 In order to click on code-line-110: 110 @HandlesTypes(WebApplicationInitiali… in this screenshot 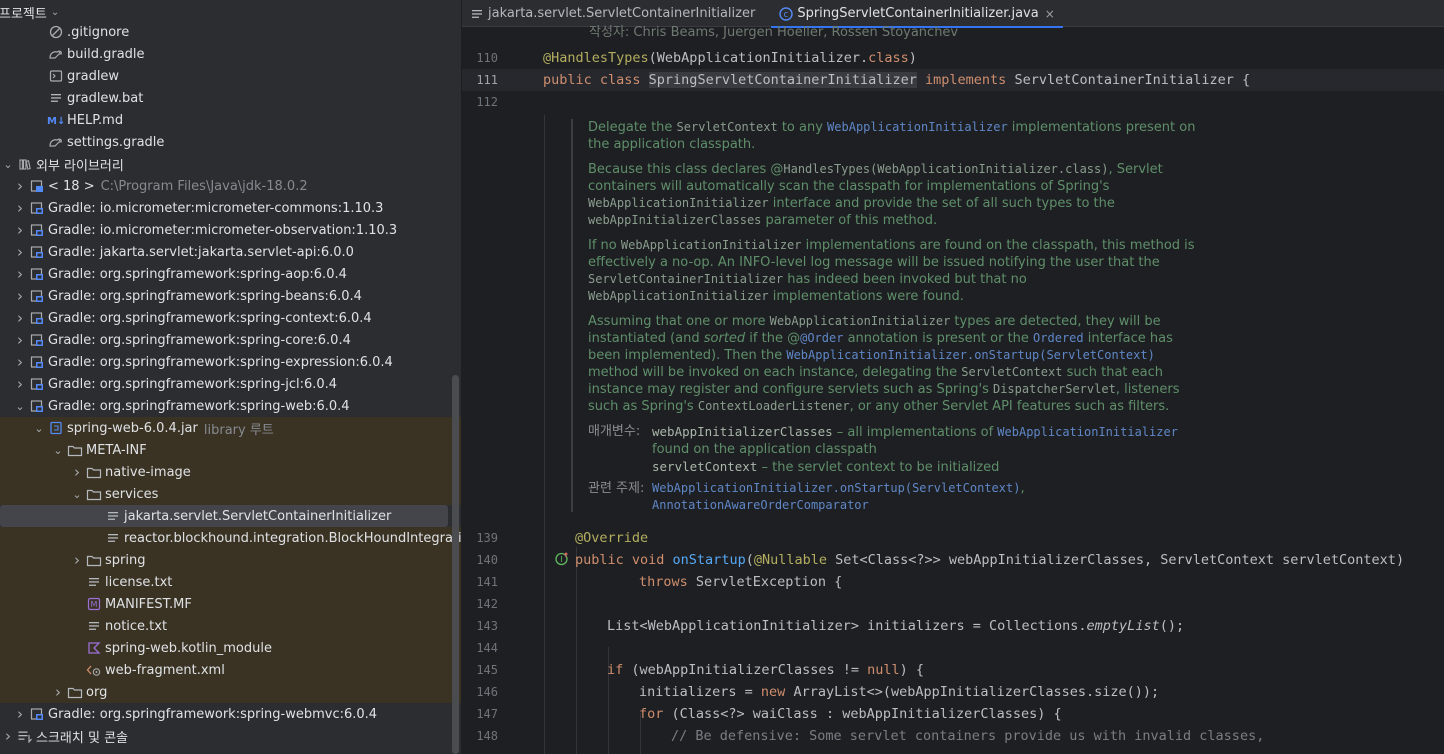, I will do `click(953, 58)`.